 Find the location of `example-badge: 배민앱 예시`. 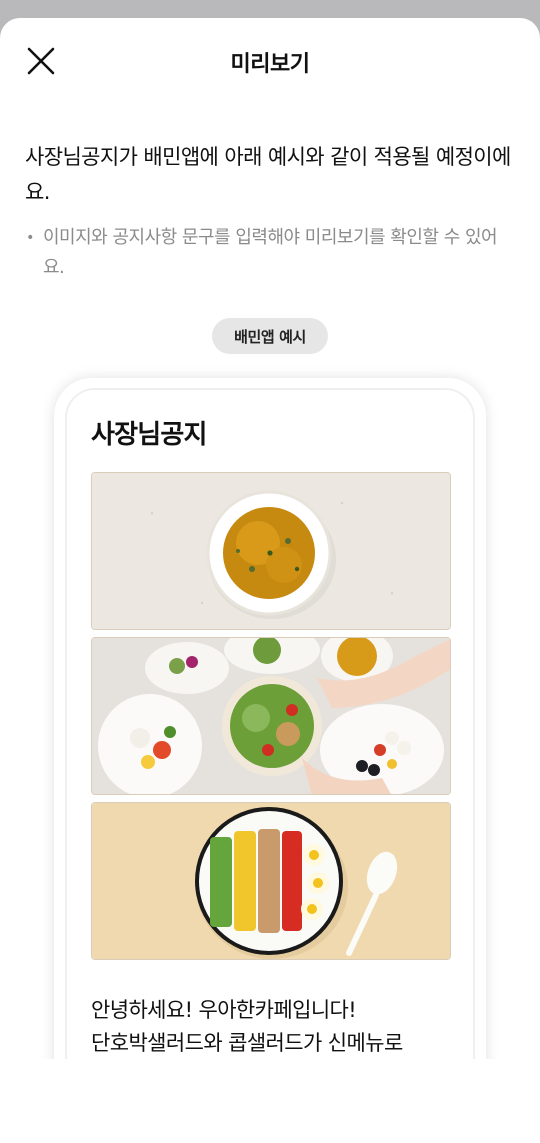

example-badge: 배민앱 예시 is located at coordinates (270, 336).